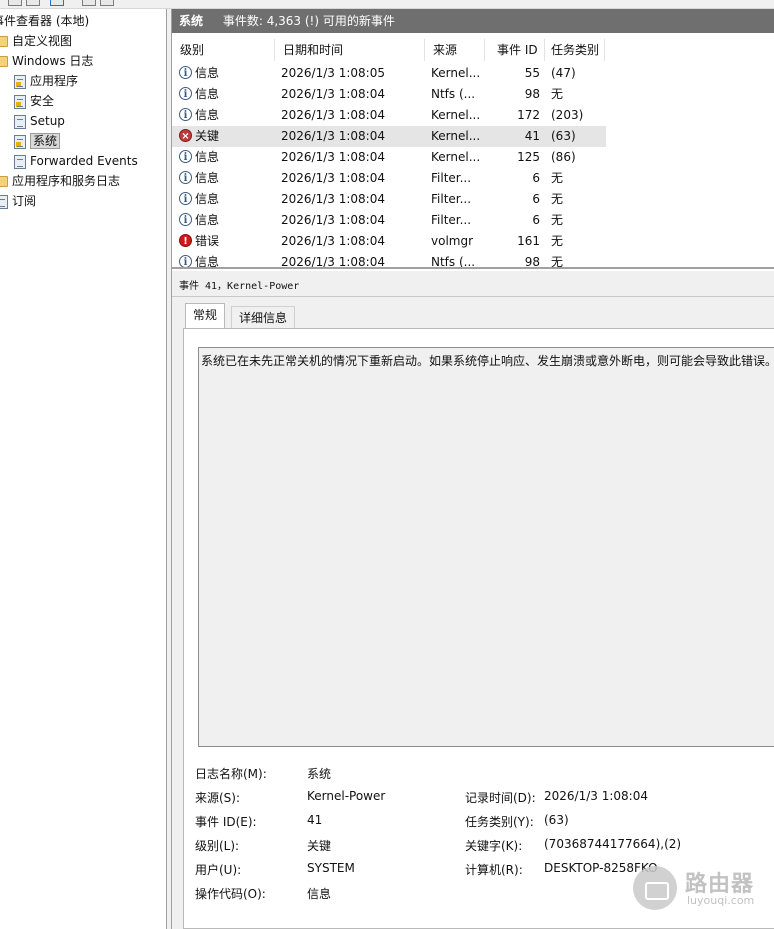  I want to click on tab-general: 常规, so click(205, 316).